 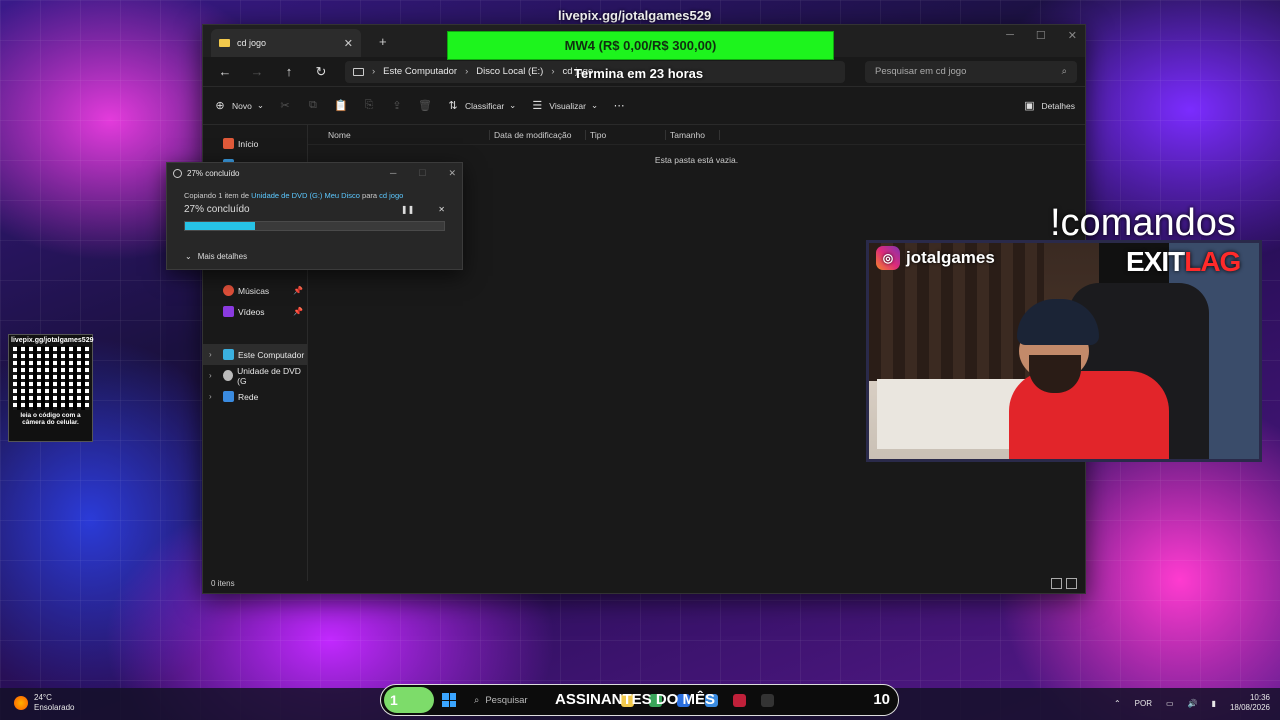 I want to click on progress-header: 27% concluído ❚❚ ✕, so click(x=314, y=207).